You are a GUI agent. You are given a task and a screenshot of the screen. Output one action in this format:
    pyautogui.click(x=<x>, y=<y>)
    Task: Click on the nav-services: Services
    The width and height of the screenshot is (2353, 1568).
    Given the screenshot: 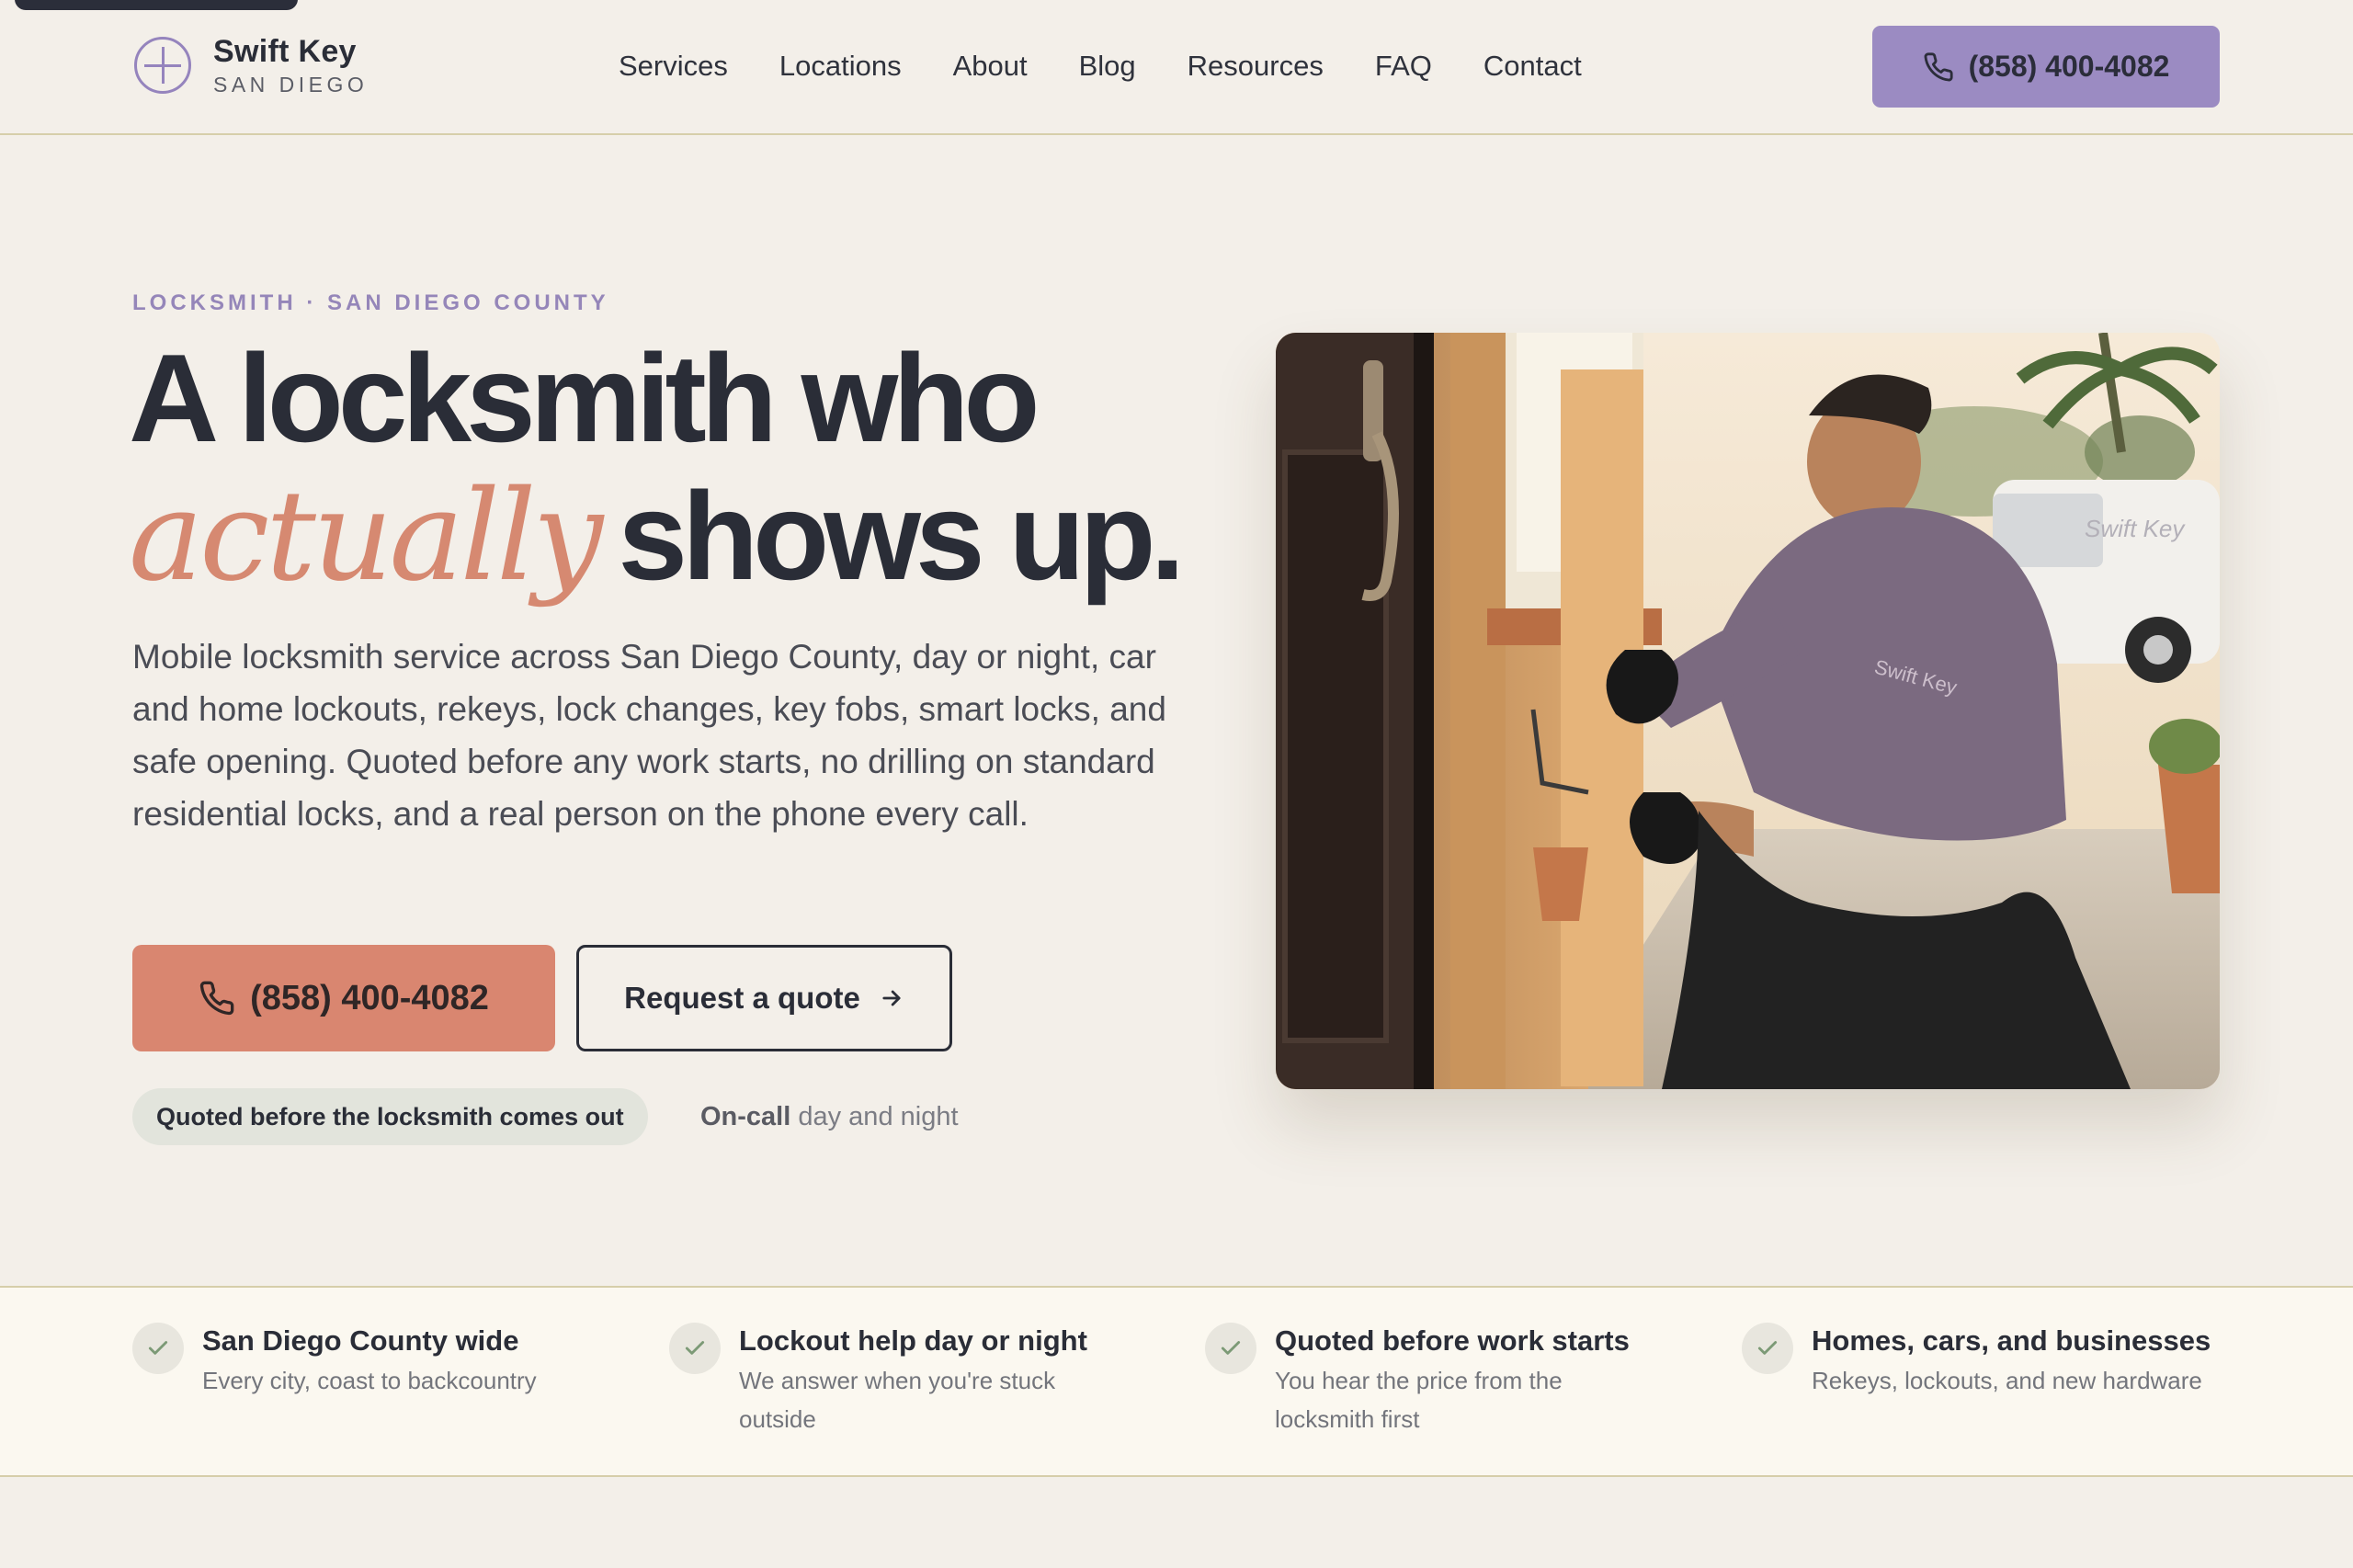 What is the action you would take?
    pyautogui.click(x=673, y=66)
    